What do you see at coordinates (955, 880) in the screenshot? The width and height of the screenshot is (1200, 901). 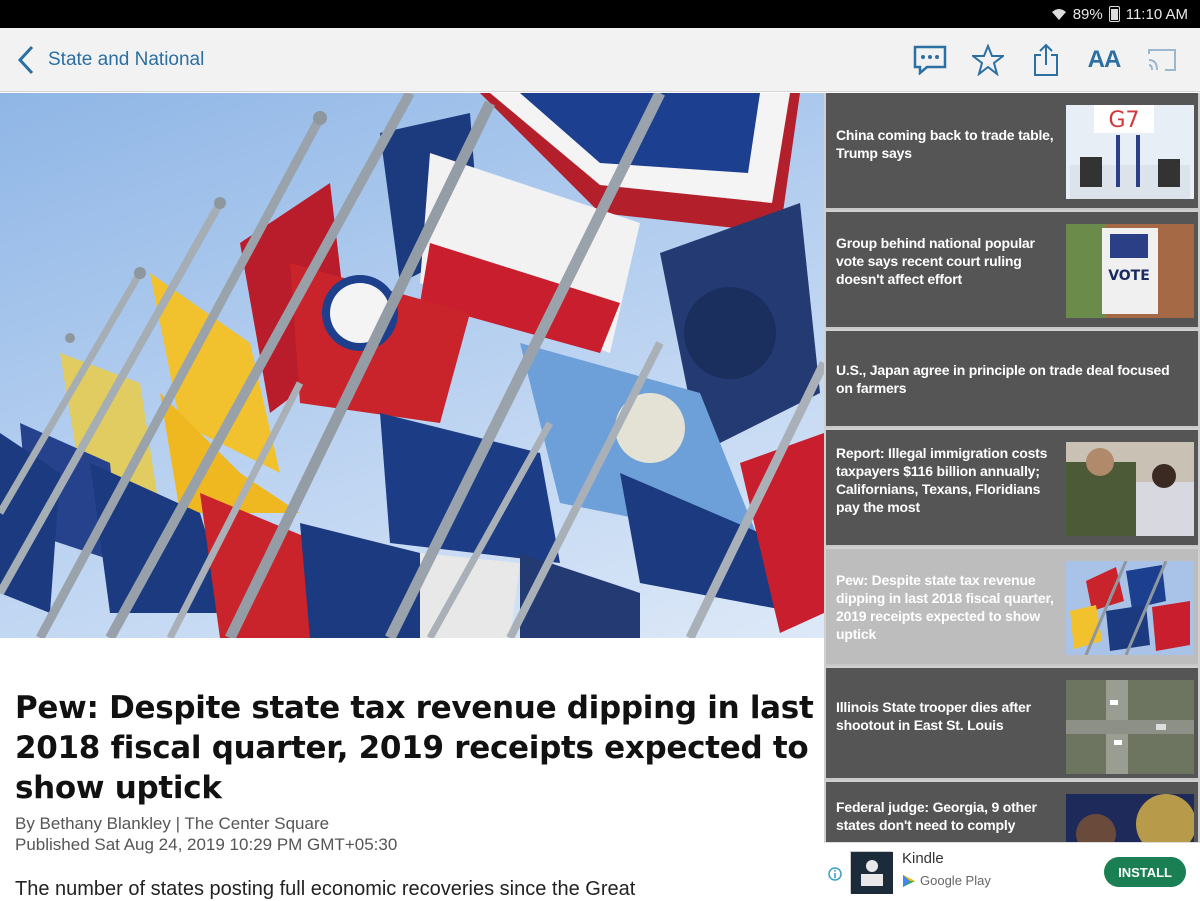 I see `ad-store-label: Google Play` at bounding box center [955, 880].